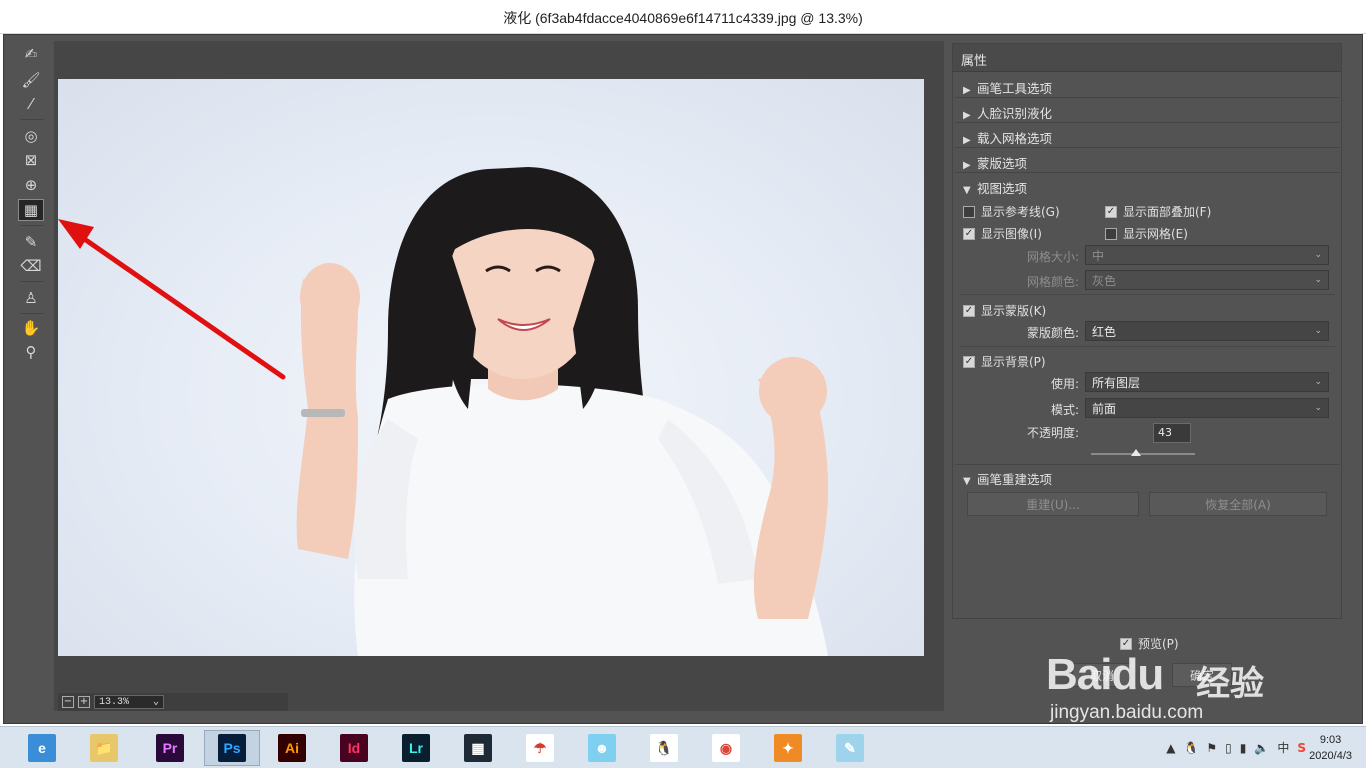 The image size is (1366, 768). I want to click on taskbar-browser-360-button: e, so click(42, 748).